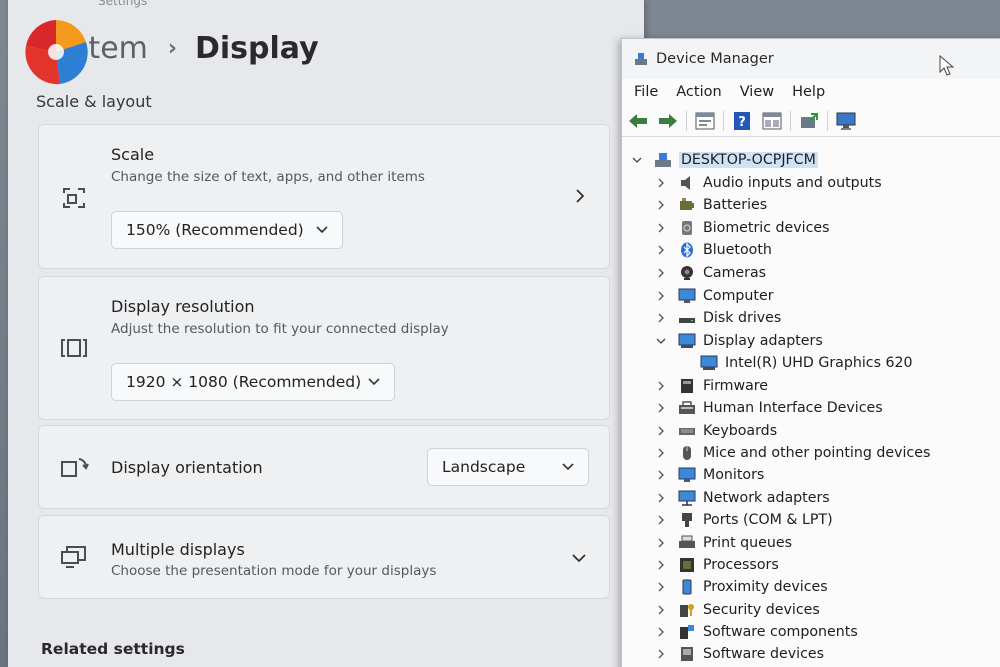  What do you see at coordinates (809, 121) in the screenshot?
I see `update-driver-icon` at bounding box center [809, 121].